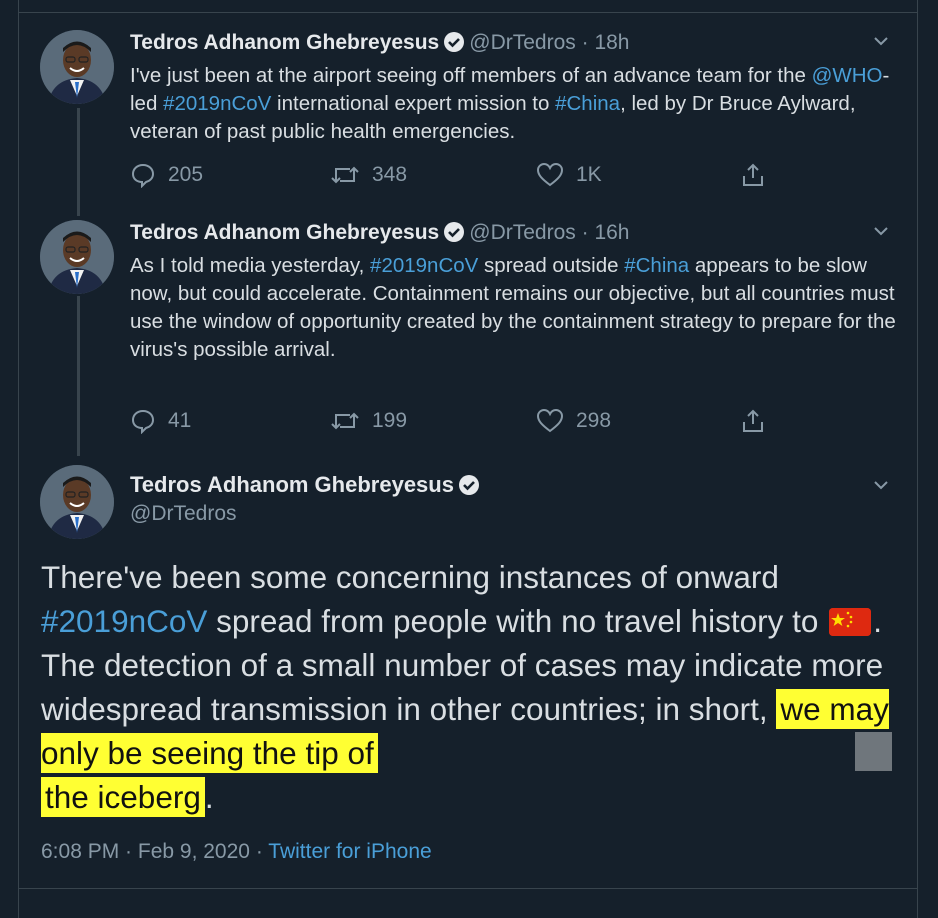 This screenshot has height=918, width=938. I want to click on retweet-count: 199, so click(390, 420).